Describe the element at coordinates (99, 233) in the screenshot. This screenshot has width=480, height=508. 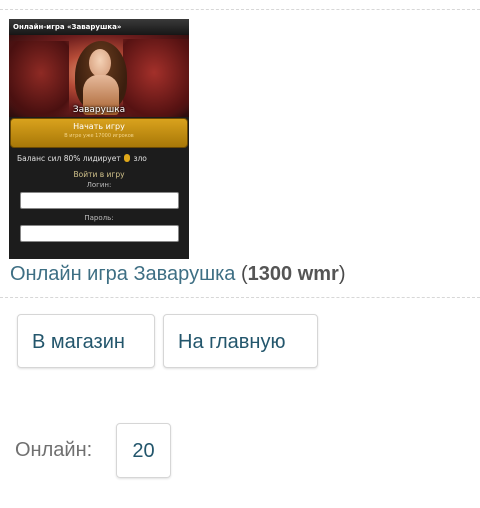
I see `thumbnail-password-field` at that location.